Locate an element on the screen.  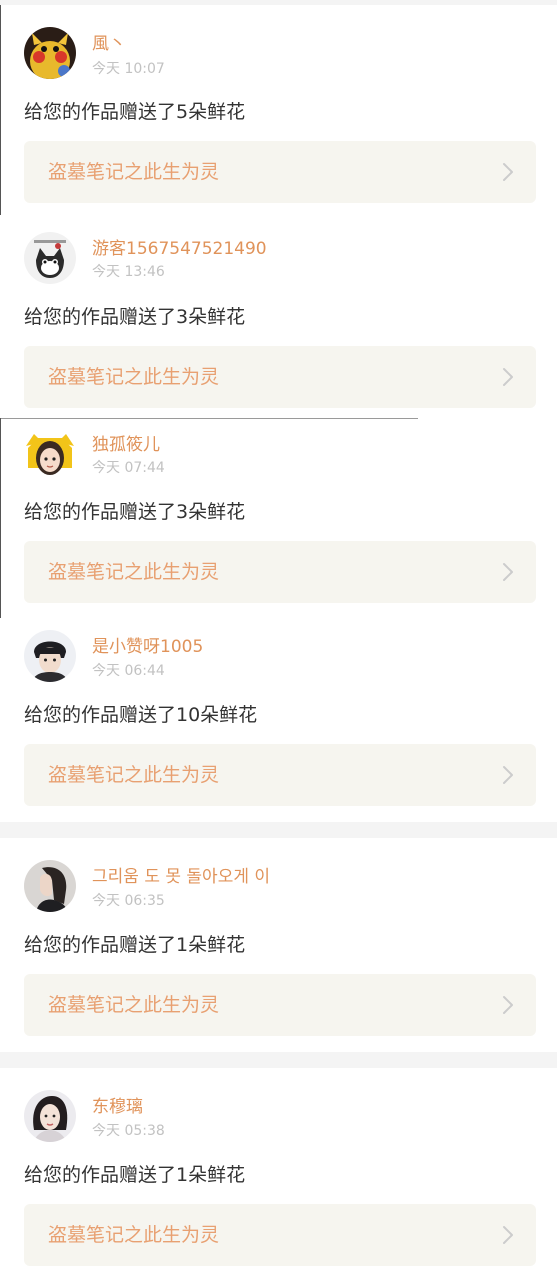
username: 그리움 도 못 돌아오게 이 is located at coordinates (181, 877).